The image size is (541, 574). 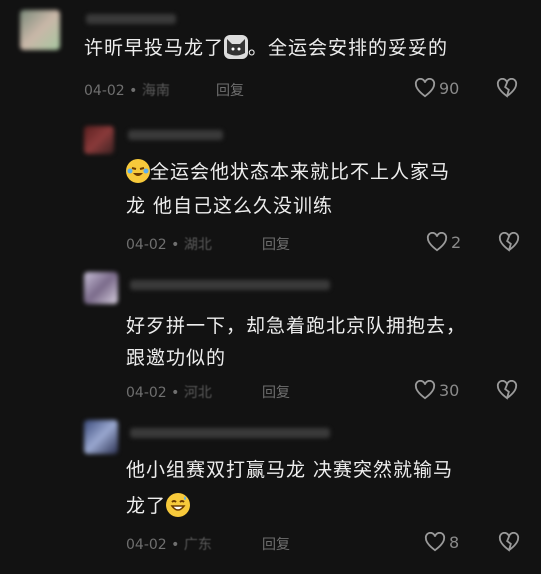 I want to click on like-count: 30, so click(x=449, y=390).